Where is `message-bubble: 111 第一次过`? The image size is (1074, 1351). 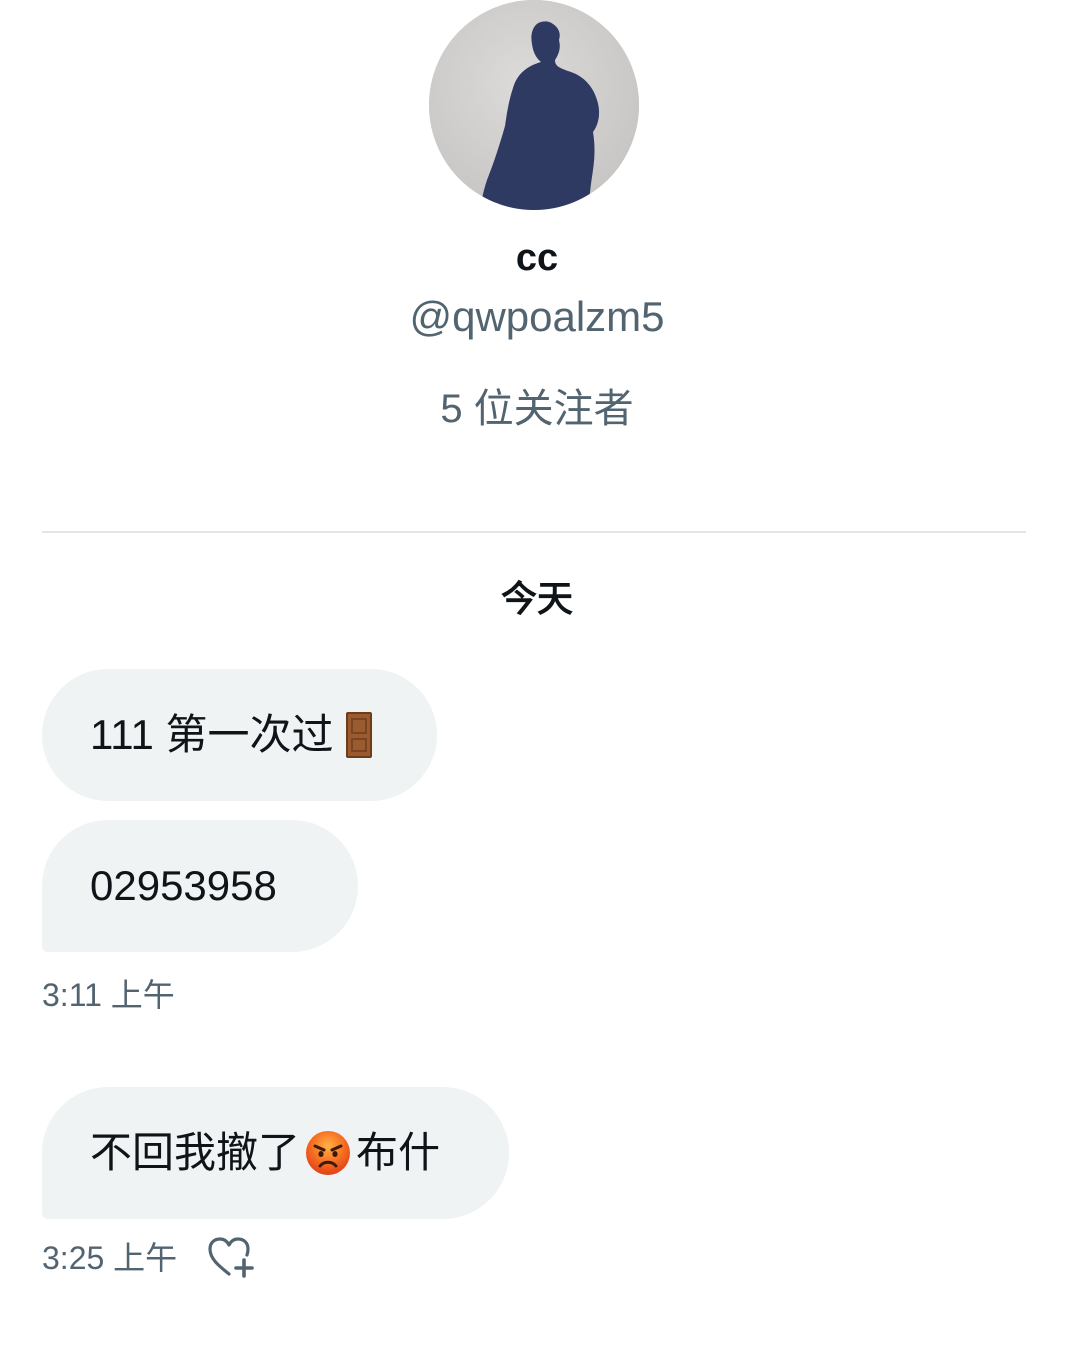
message-bubble: 111 第一次过 is located at coordinates (239, 735).